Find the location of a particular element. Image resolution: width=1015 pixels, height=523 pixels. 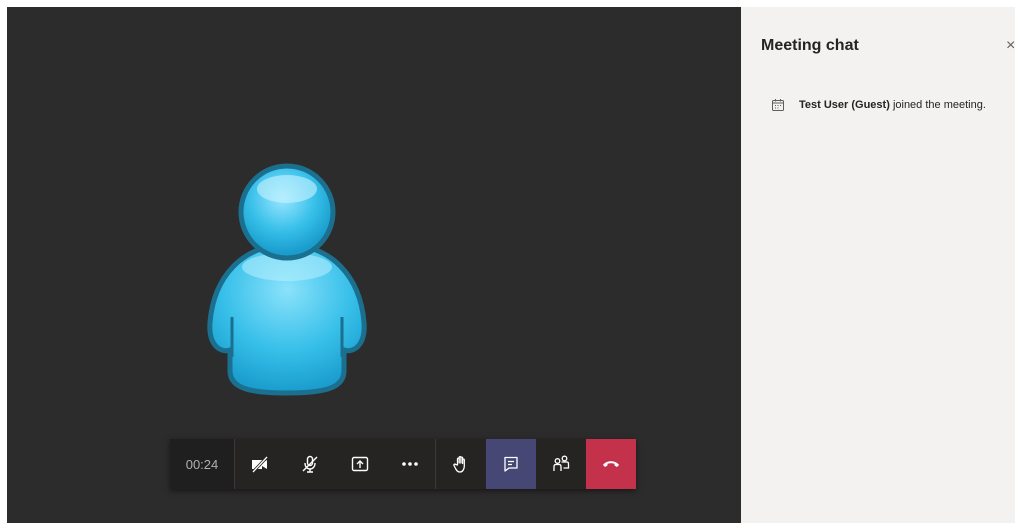

calendar-icon is located at coordinates (778, 105).